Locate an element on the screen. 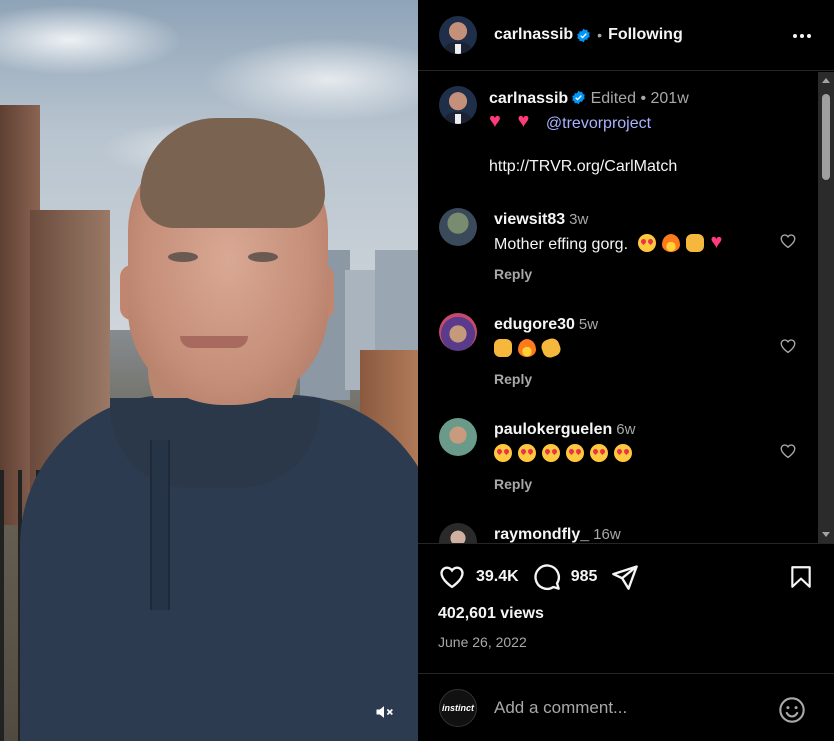  speech-bubble-icon is located at coordinates (547, 577).